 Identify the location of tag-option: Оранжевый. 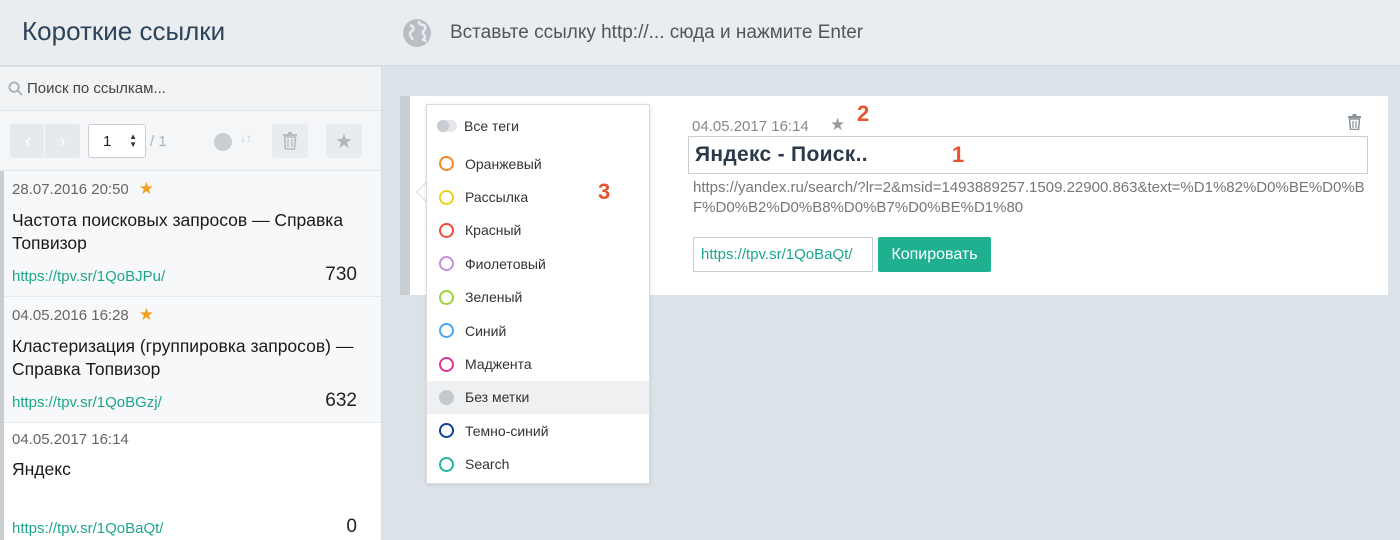
(538, 163).